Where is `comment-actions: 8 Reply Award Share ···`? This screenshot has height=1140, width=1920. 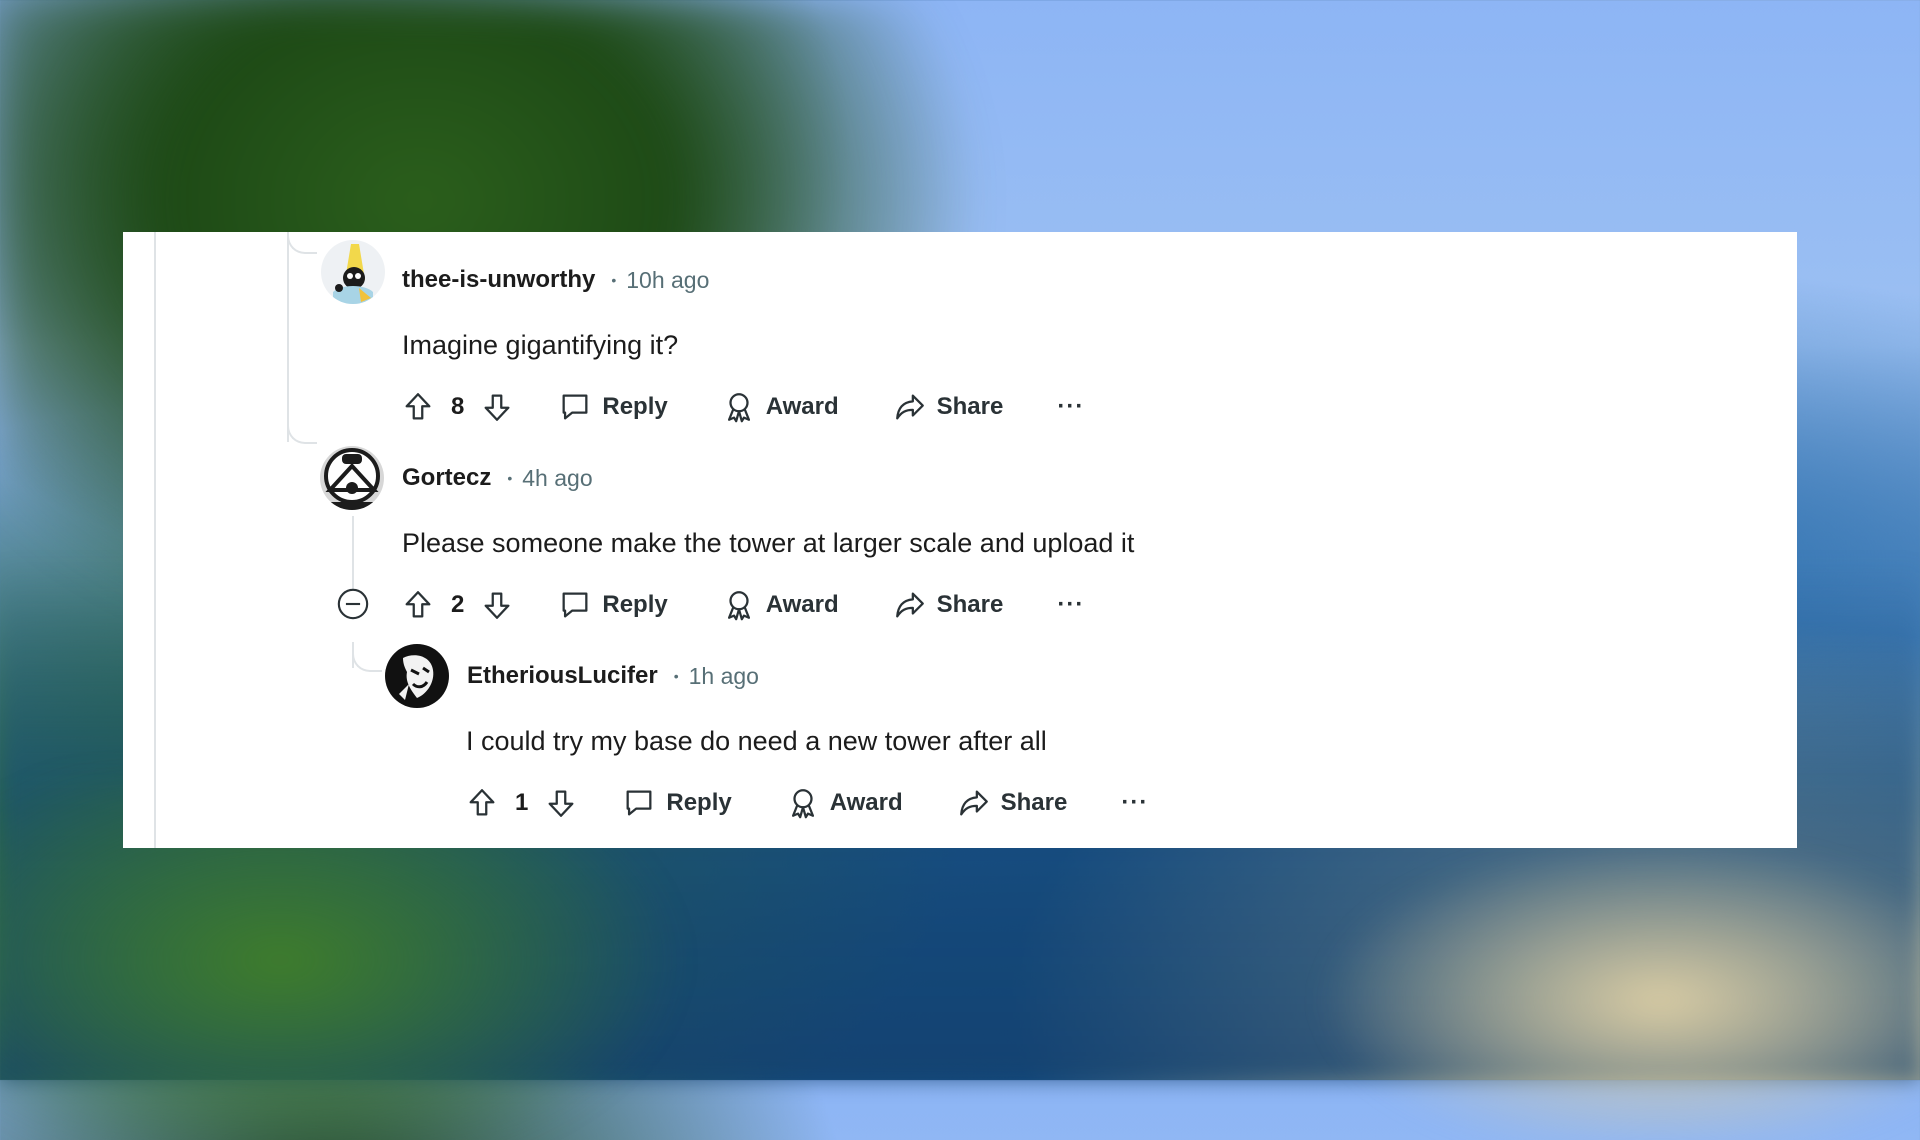
comment-actions: 8 Reply Award Share ··· is located at coordinates (742, 407).